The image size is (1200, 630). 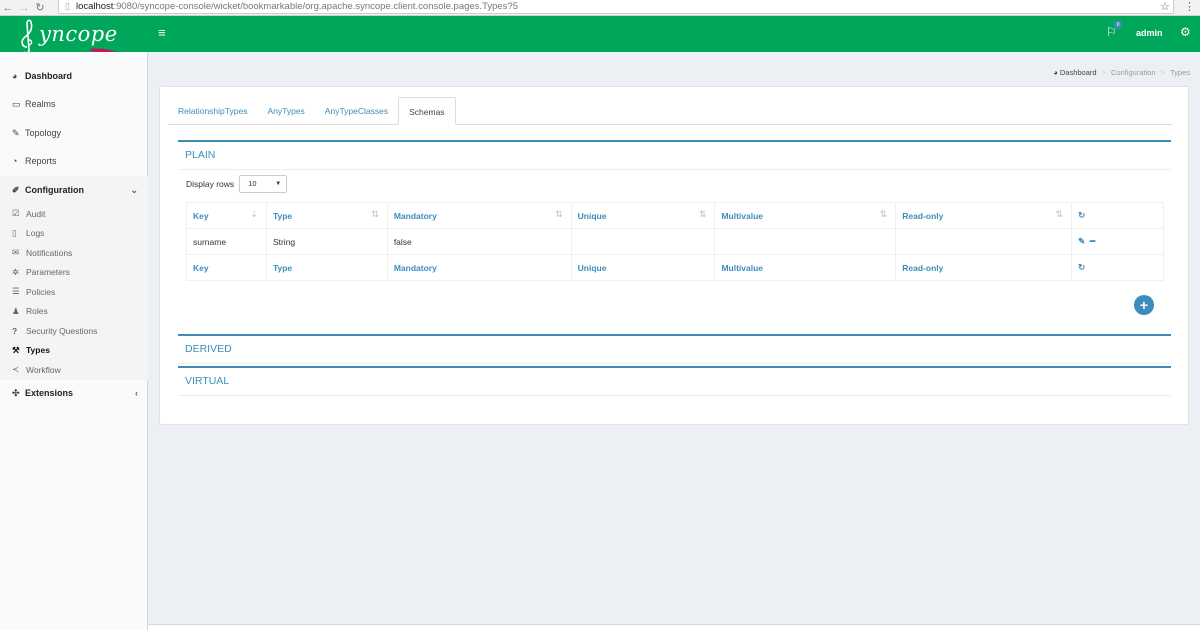 I want to click on share-icon: ≺, so click(x=16, y=369).